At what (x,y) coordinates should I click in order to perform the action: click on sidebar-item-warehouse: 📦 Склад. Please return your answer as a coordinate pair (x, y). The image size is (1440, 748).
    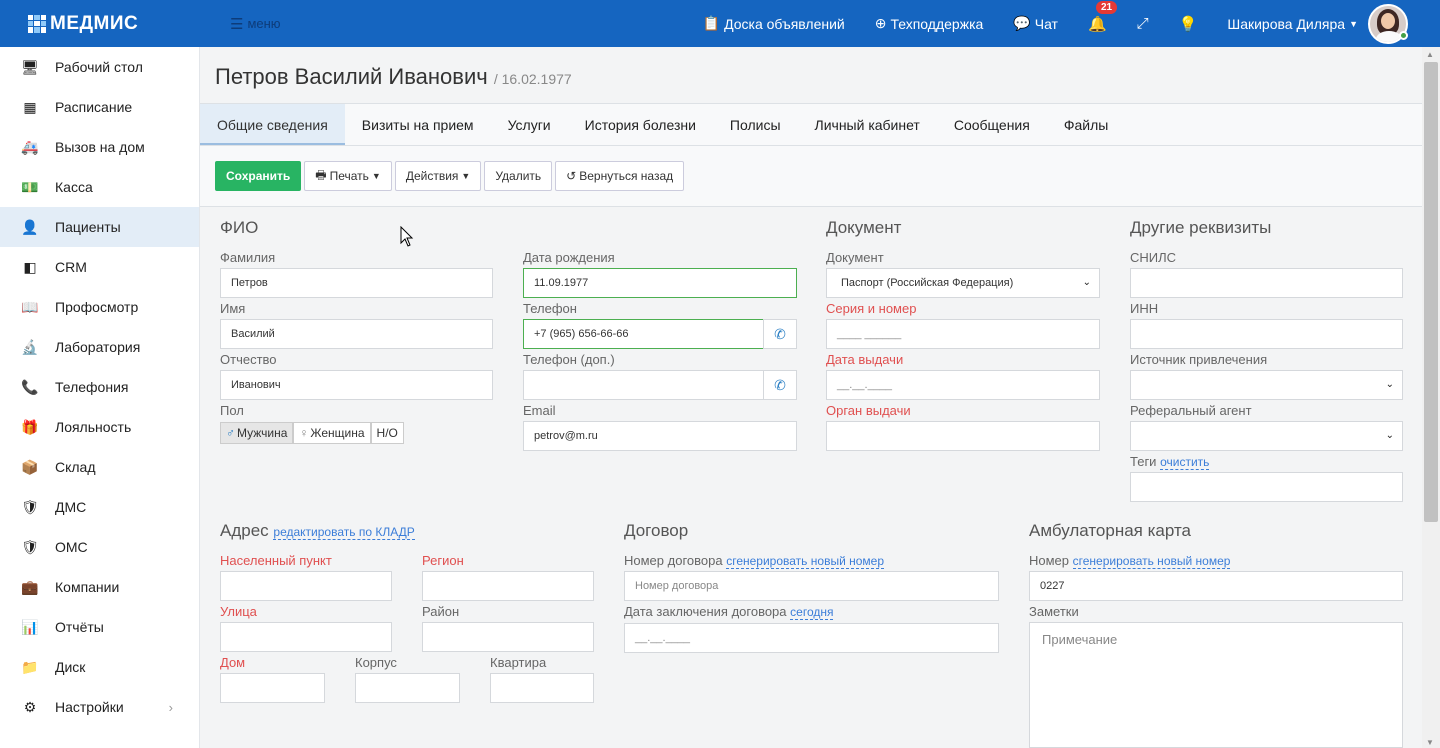
    Looking at the image, I should click on (99, 467).